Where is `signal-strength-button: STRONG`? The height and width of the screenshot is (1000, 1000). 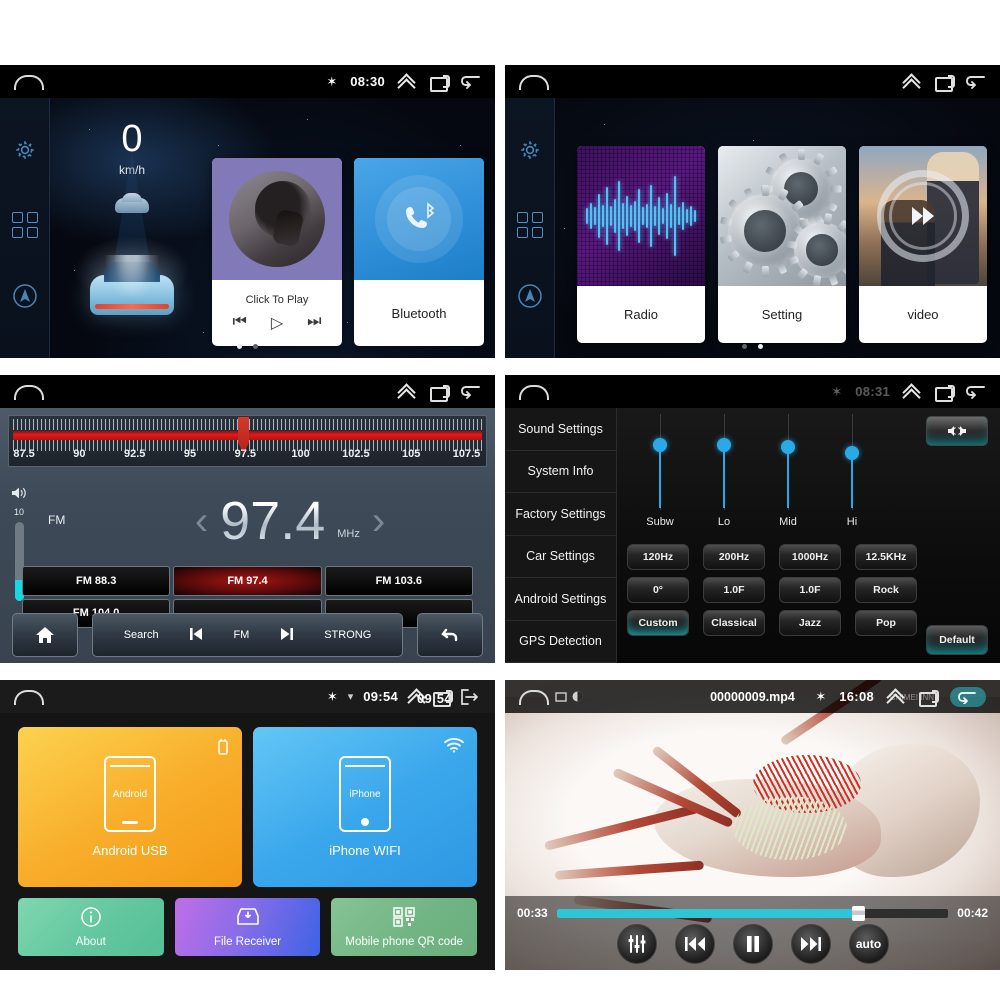 signal-strength-button: STRONG is located at coordinates (347, 635).